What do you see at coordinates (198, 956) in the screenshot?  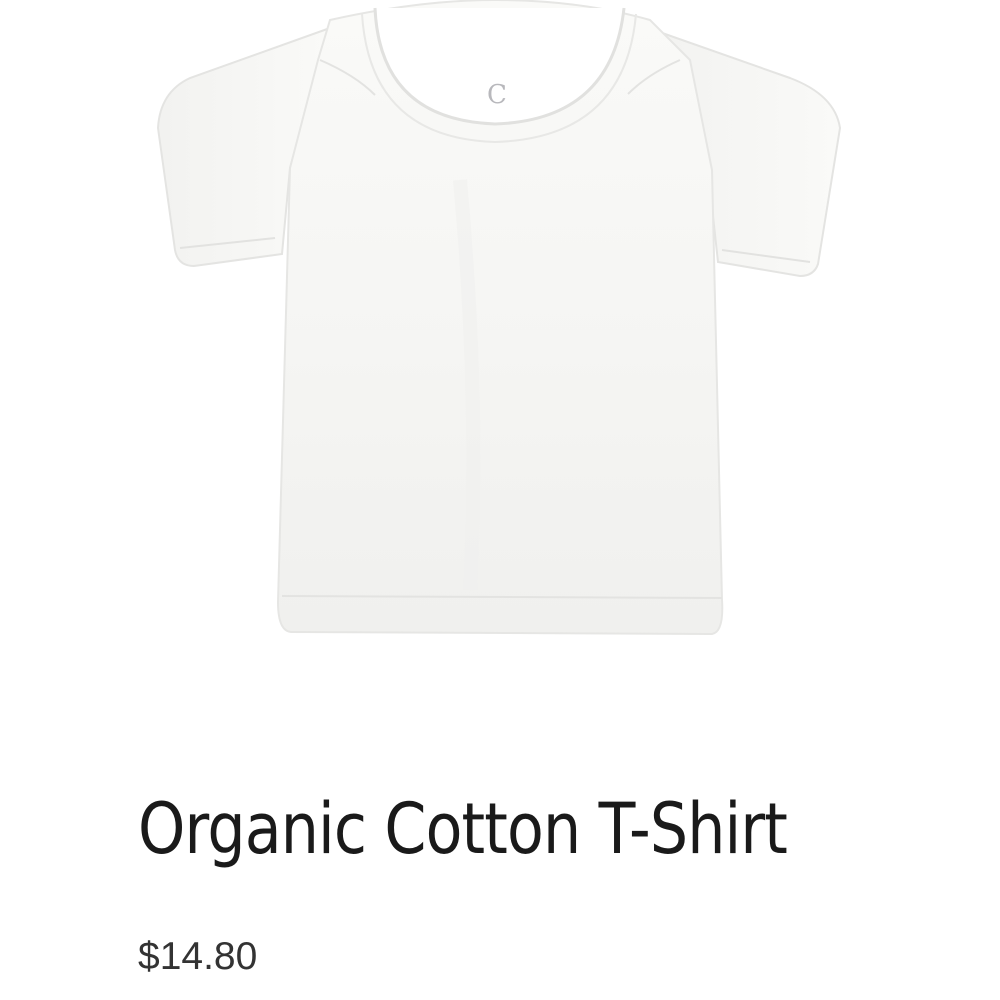 I see `product-price: $14.80` at bounding box center [198, 956].